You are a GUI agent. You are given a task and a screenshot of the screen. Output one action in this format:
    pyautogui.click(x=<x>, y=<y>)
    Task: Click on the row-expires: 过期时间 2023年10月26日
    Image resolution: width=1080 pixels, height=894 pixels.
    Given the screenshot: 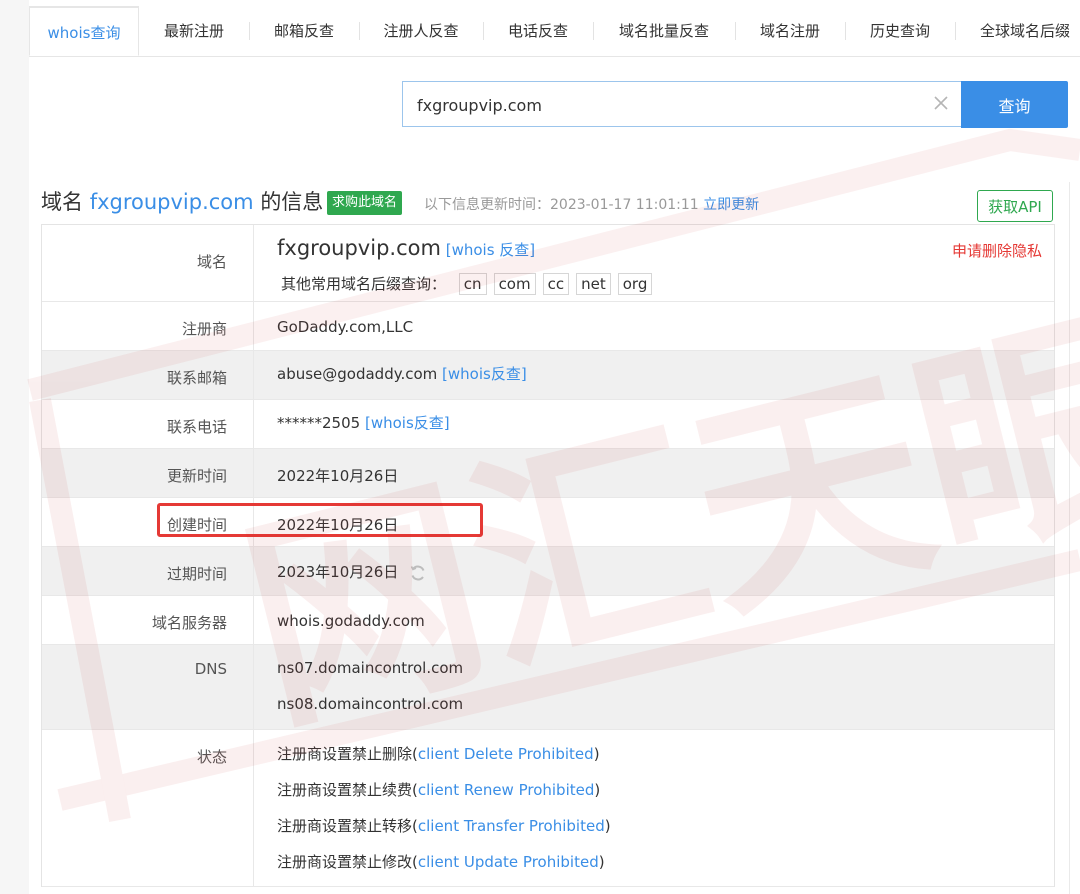 What is the action you would take?
    pyautogui.click(x=548, y=571)
    